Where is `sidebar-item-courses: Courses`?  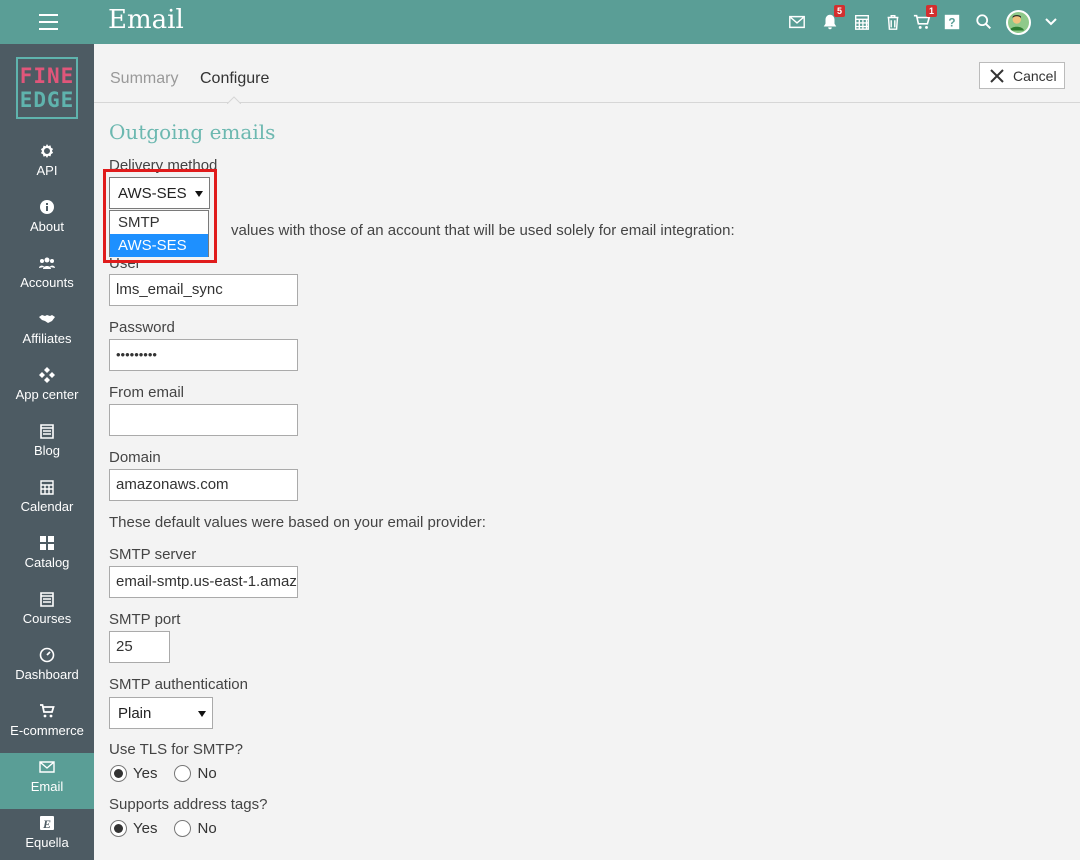
sidebar-item-courses: Courses is located at coordinates (47, 613).